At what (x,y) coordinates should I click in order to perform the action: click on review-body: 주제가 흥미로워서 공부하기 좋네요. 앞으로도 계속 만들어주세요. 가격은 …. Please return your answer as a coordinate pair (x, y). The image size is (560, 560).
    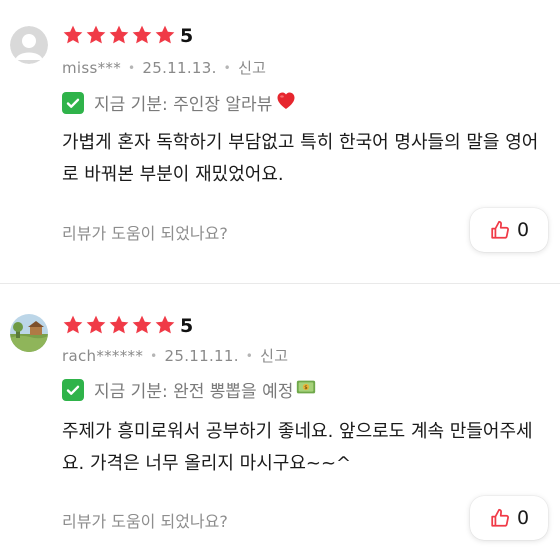
    Looking at the image, I should click on (297, 447).